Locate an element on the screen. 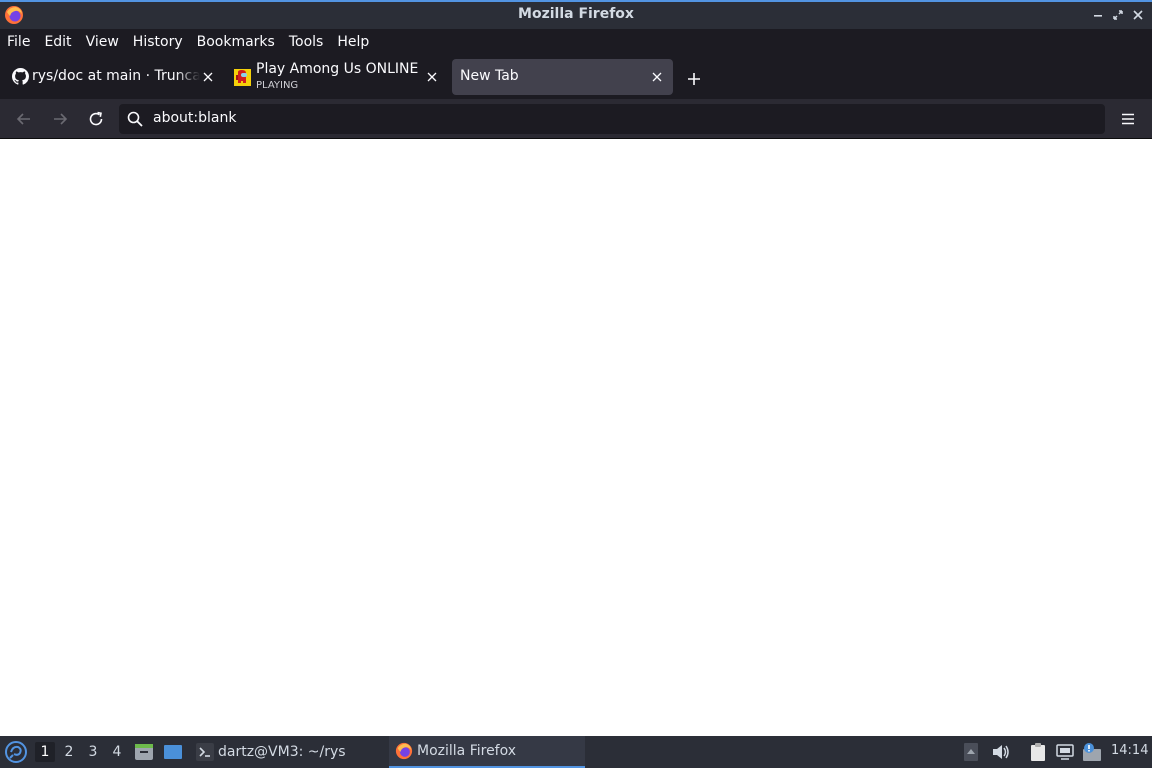 The width and height of the screenshot is (1152, 768). task-terminal: dartz@VM3: ~/rys is located at coordinates (268, 752).